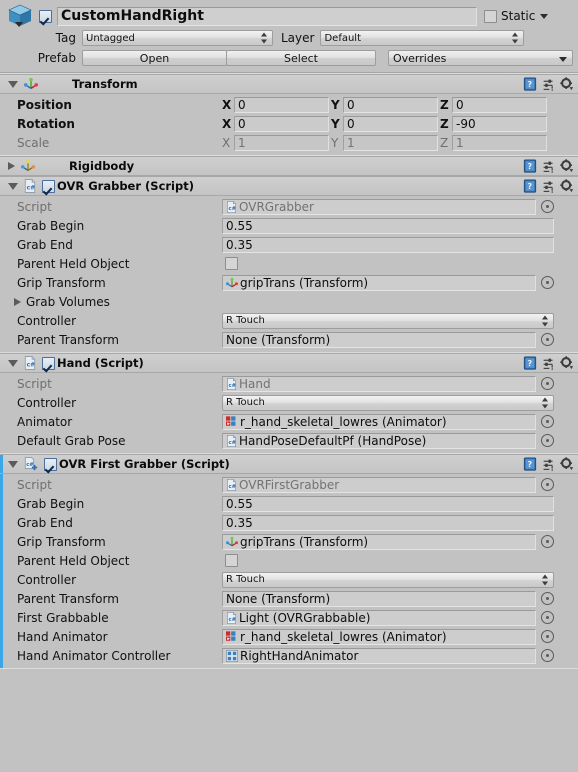 The height and width of the screenshot is (772, 578). I want to click on property-label-cell: Grab Begin, so click(111, 504).